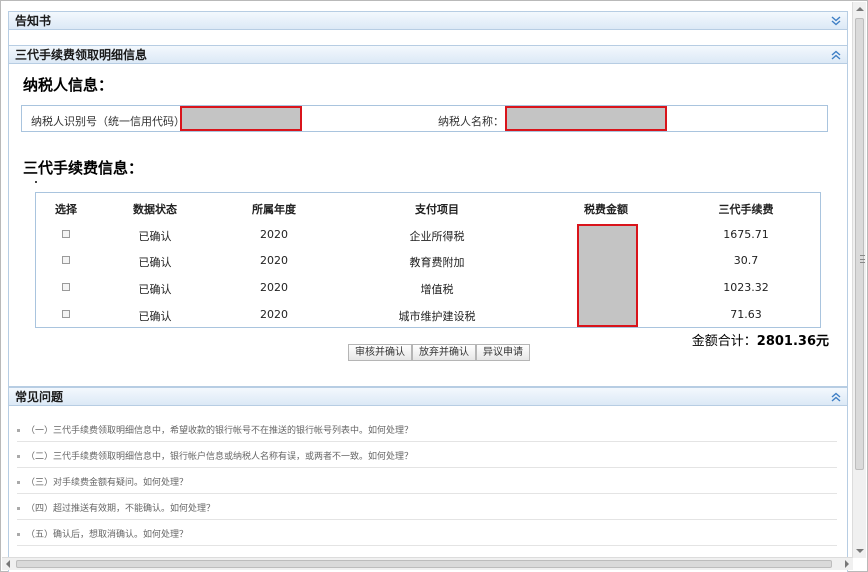 The height and width of the screenshot is (572, 868). I want to click on vertical-scrollbar, so click(859, 280).